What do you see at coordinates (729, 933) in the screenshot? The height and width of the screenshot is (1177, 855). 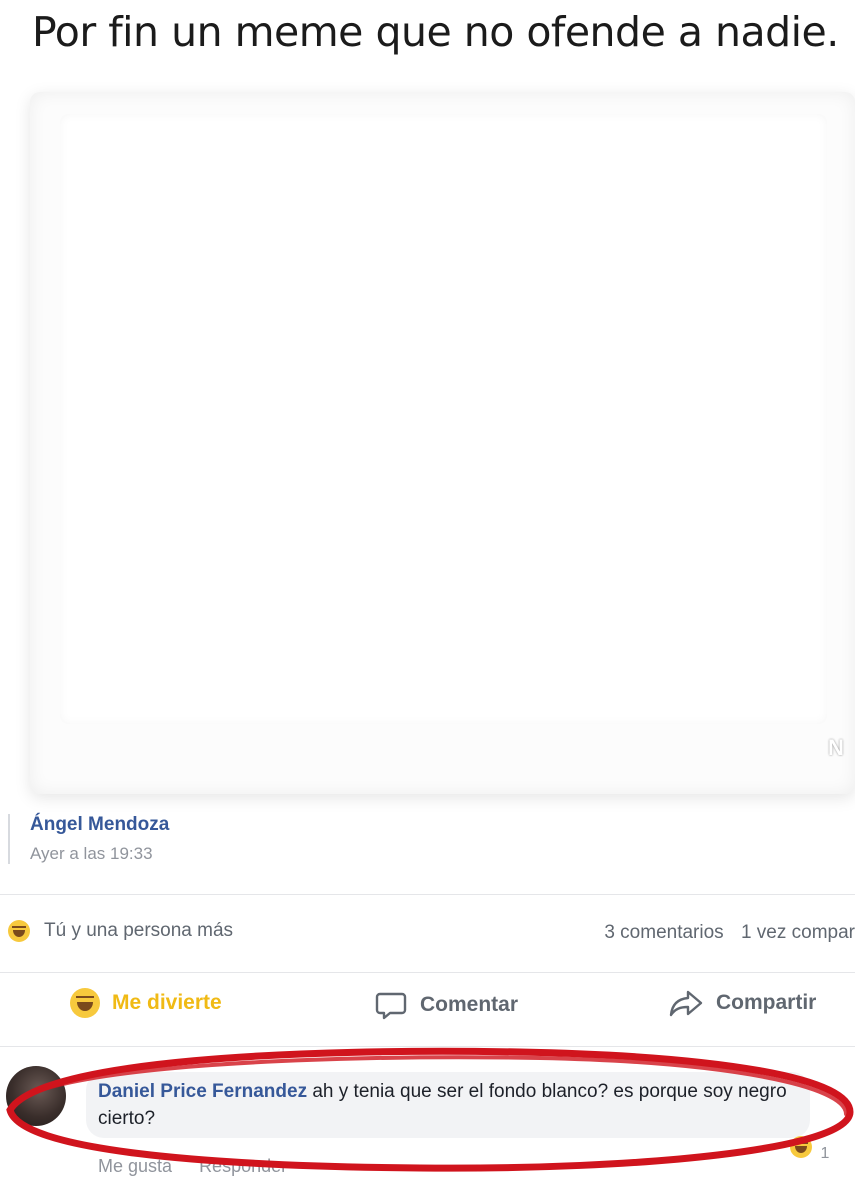 I see `post-stats: 3 comentarios 1 vez compar` at bounding box center [729, 933].